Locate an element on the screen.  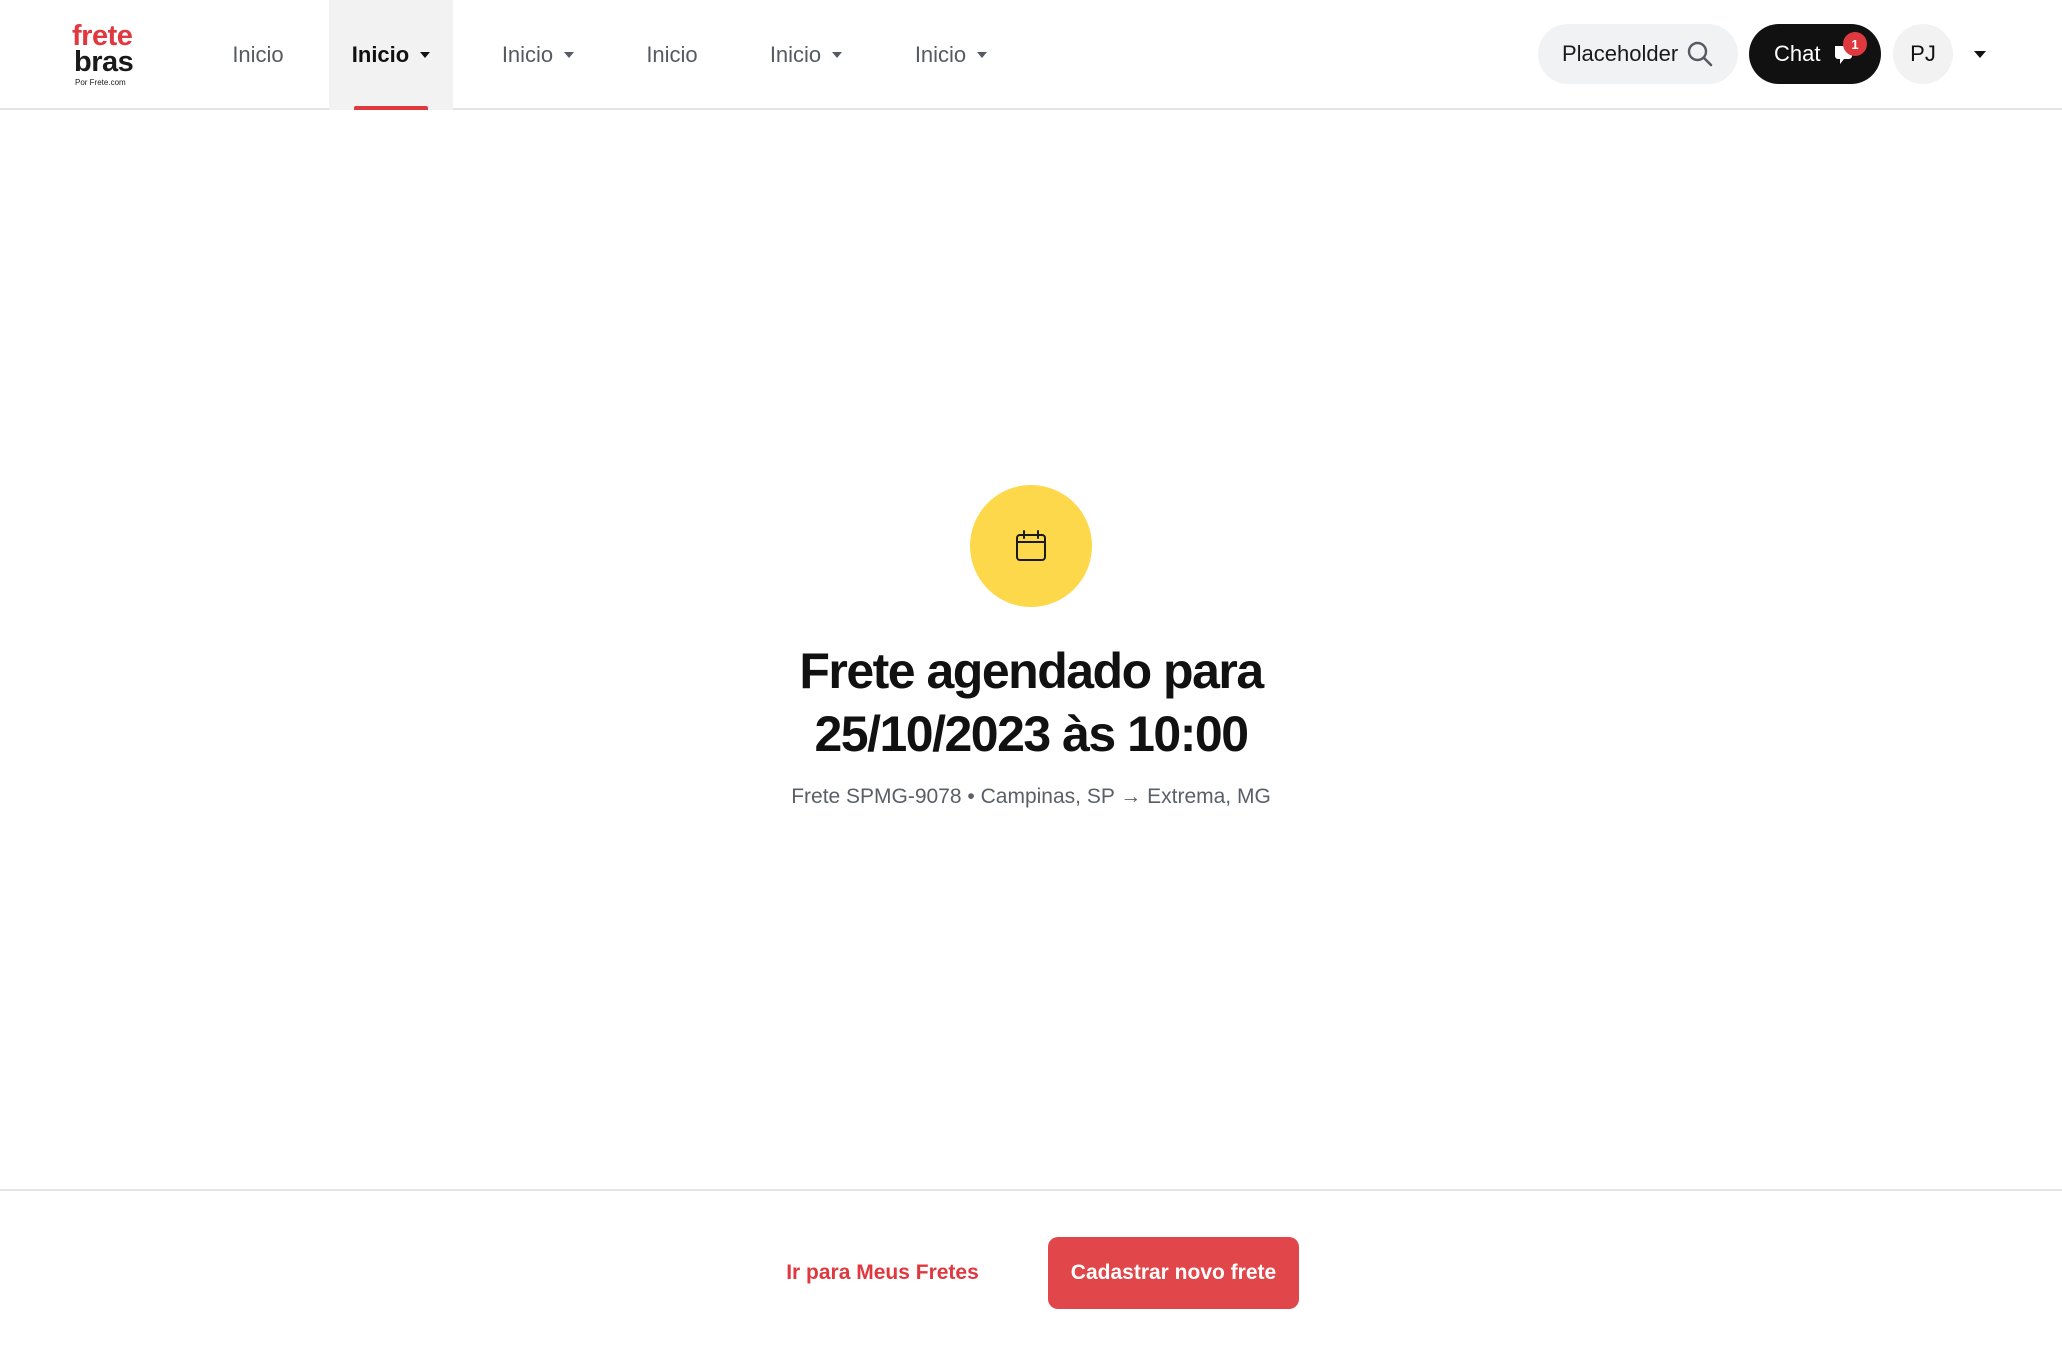
title-line-2: 25/10/2023 às 10:00 is located at coordinates (1031, 734).